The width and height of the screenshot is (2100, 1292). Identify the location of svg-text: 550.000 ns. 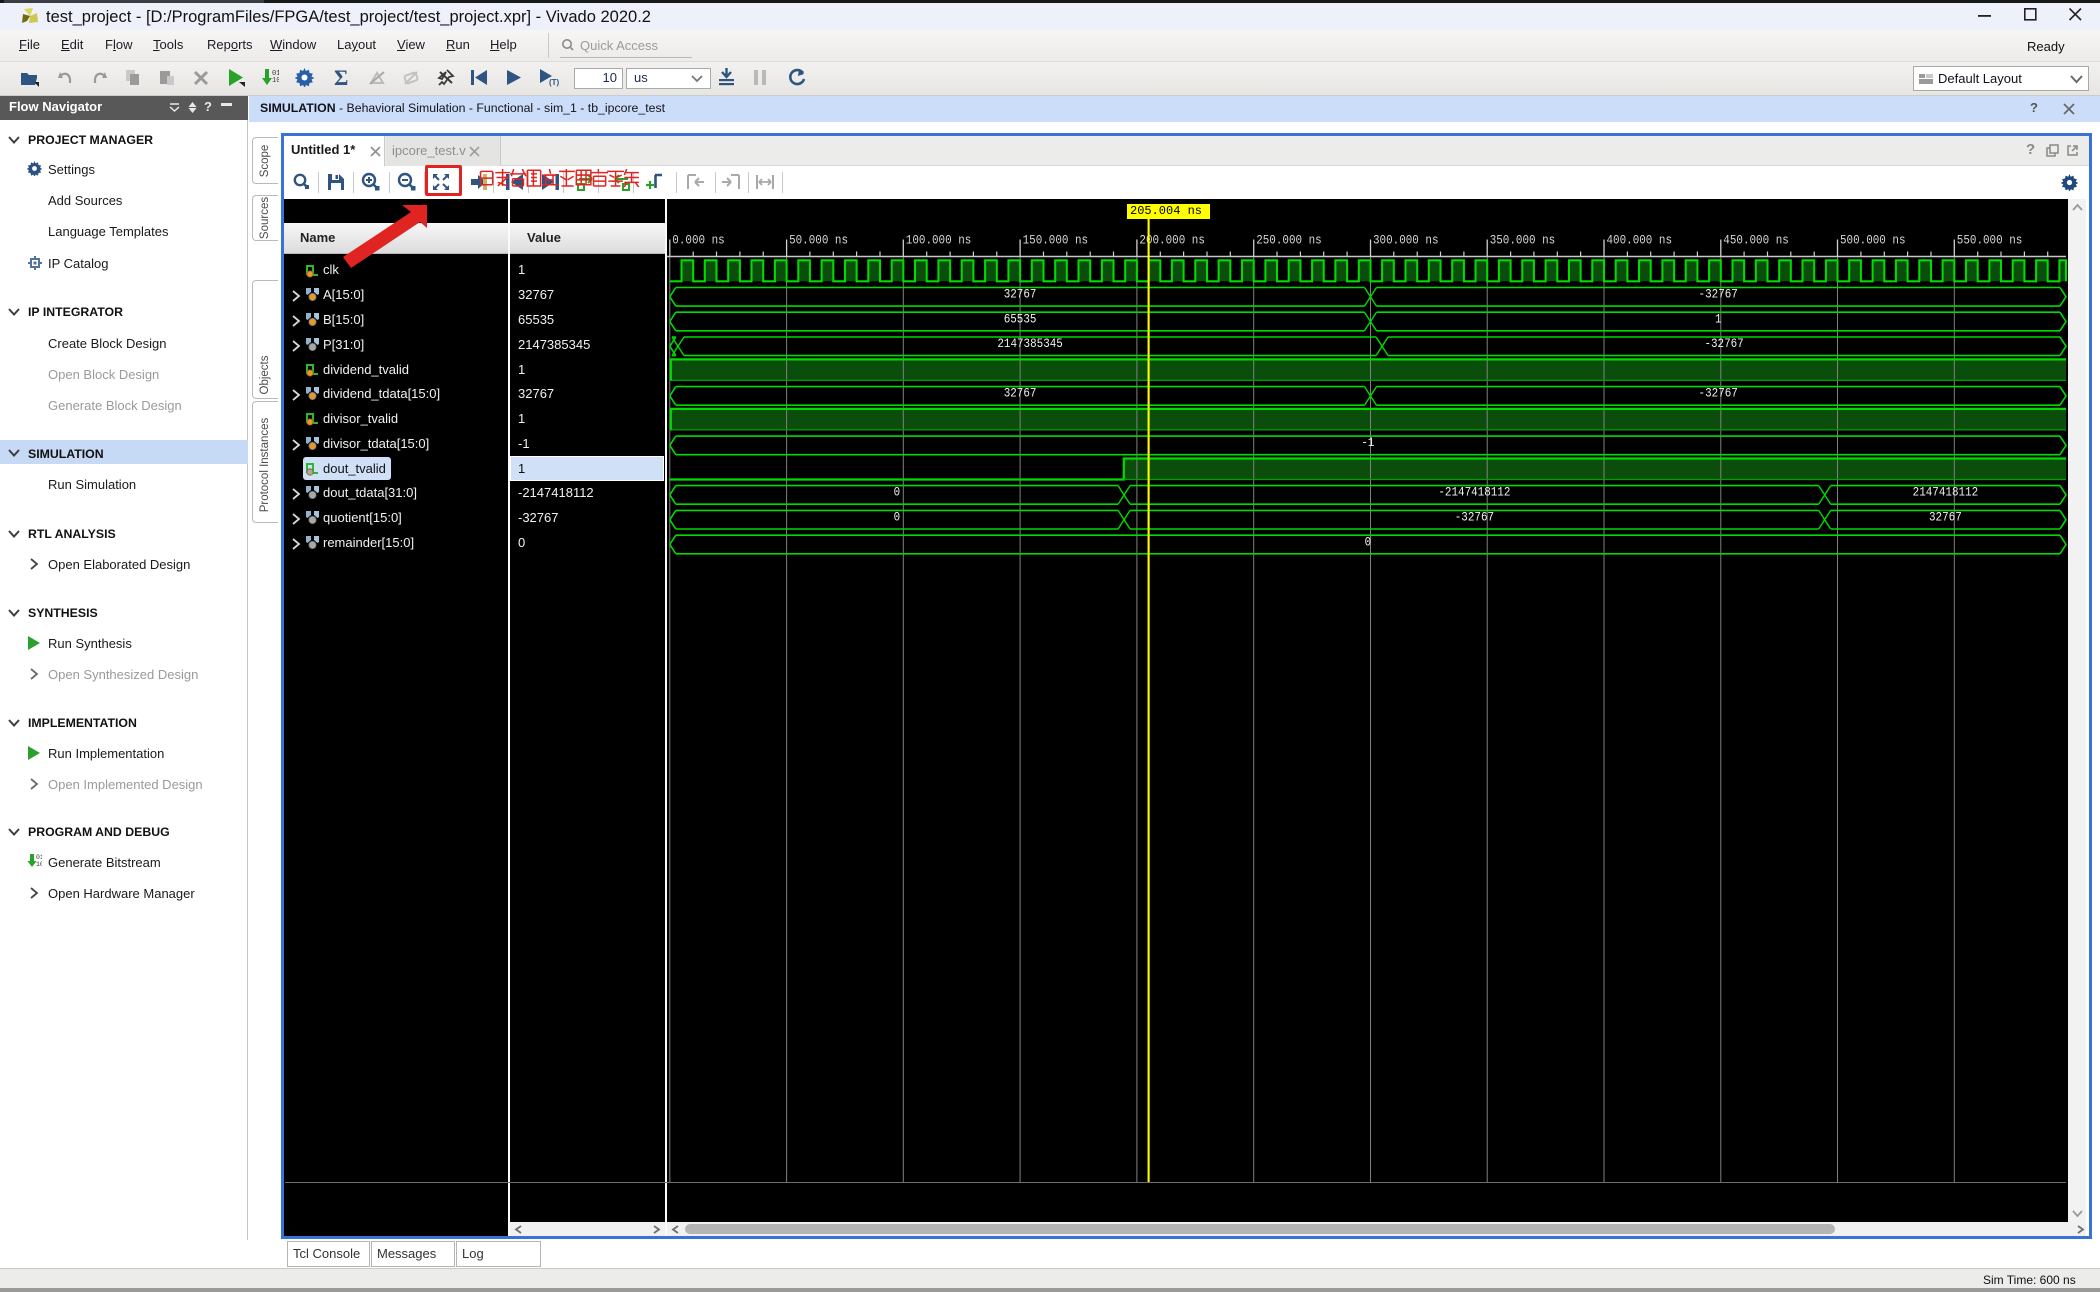
(1990, 239).